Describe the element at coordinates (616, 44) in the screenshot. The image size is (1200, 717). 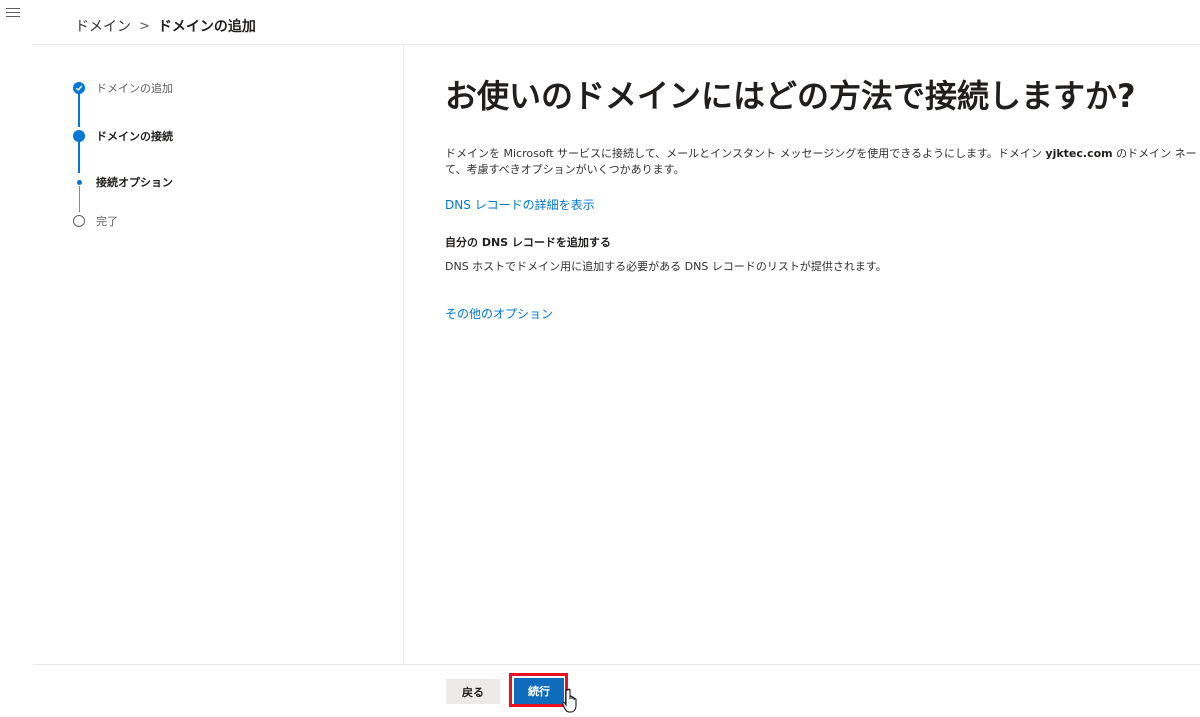
I see `header-divider` at that location.